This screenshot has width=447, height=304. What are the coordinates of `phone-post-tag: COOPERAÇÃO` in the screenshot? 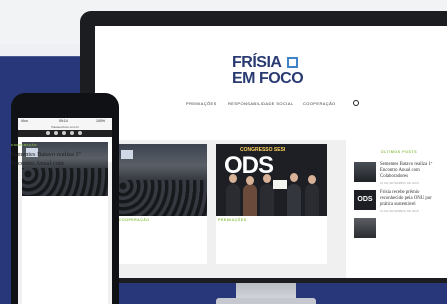 It's located at (24, 145).